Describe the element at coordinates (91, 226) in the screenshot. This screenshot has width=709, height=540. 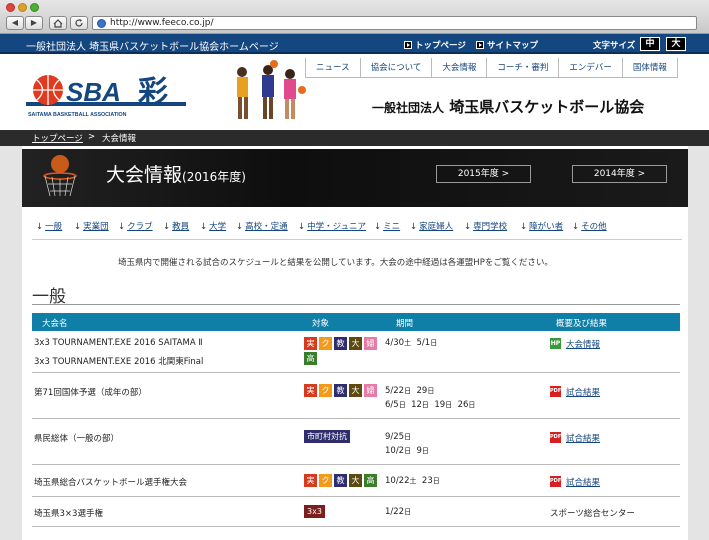
I see `category-link-corporate: 実業団` at that location.